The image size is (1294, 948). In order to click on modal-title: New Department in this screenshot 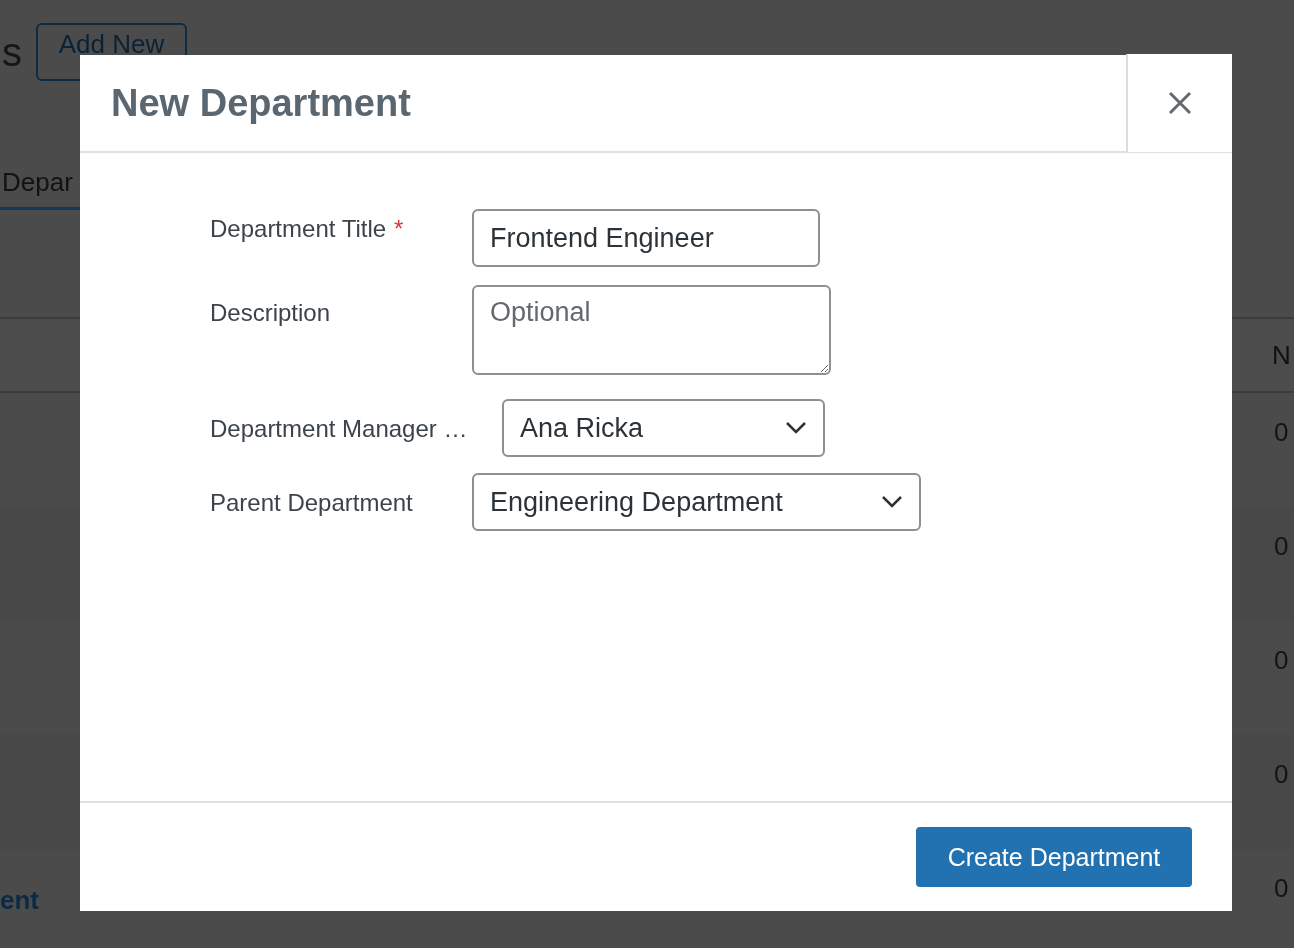, I will do `click(261, 103)`.